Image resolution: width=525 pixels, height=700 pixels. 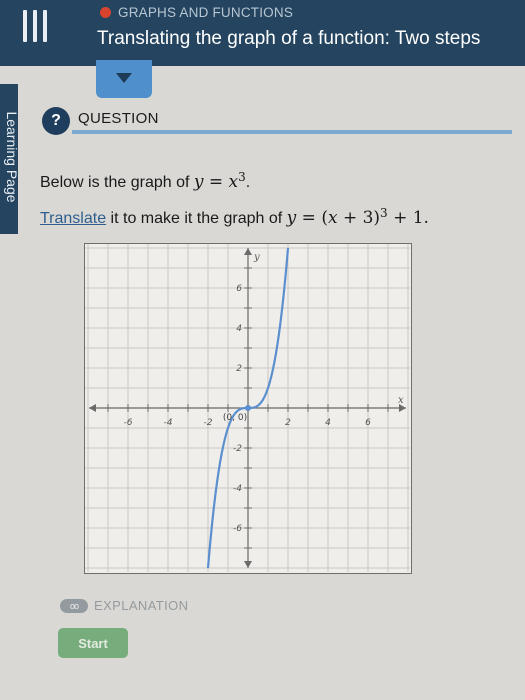 What do you see at coordinates (92, 408) in the screenshot?
I see `x-axis-arrow-left` at bounding box center [92, 408].